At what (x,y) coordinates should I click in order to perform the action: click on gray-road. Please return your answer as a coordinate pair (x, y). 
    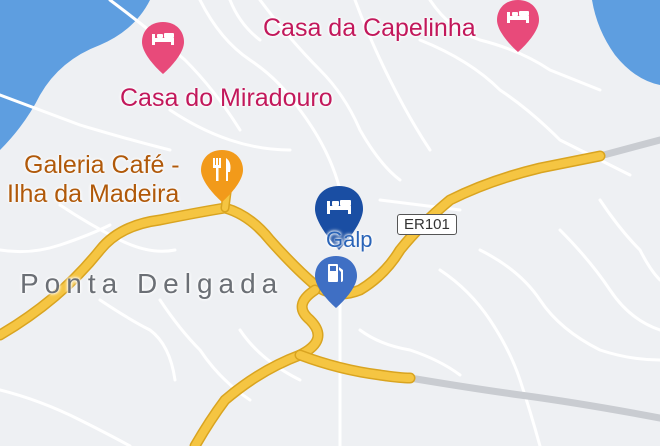
    Looking at the image, I should click on (533, 398).